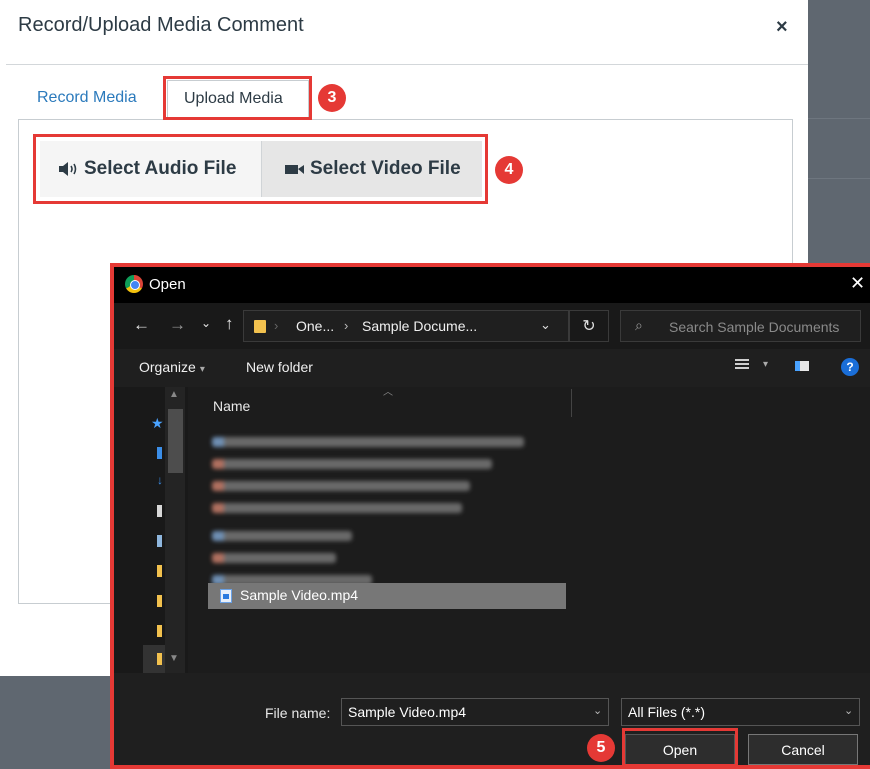  I want to click on modal-divider, so click(407, 64).